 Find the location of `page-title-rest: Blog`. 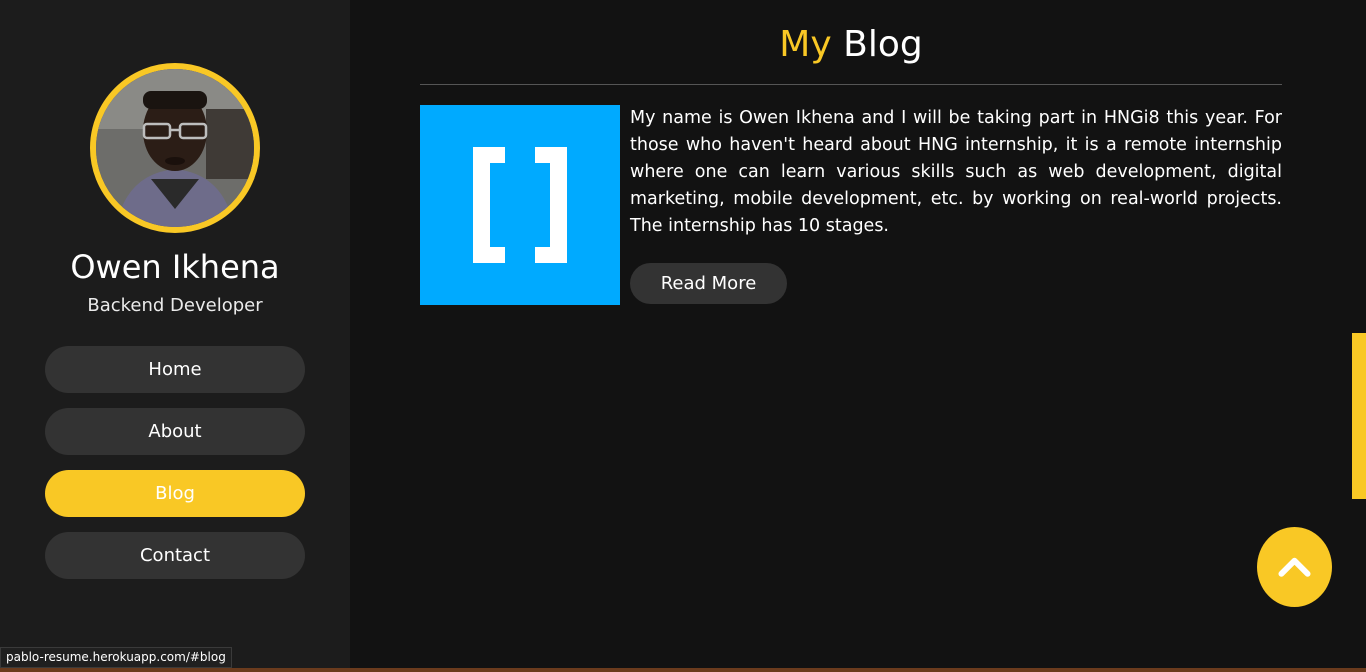

page-title-rest: Blog is located at coordinates (883, 44).